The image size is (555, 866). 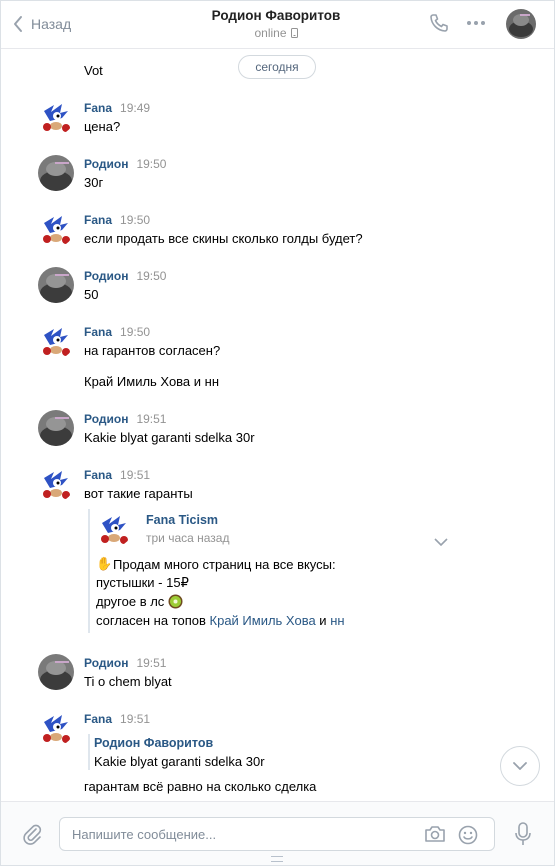 I want to click on message-text: Kakie blyat garanti sdelka 30r, so click(x=169, y=437).